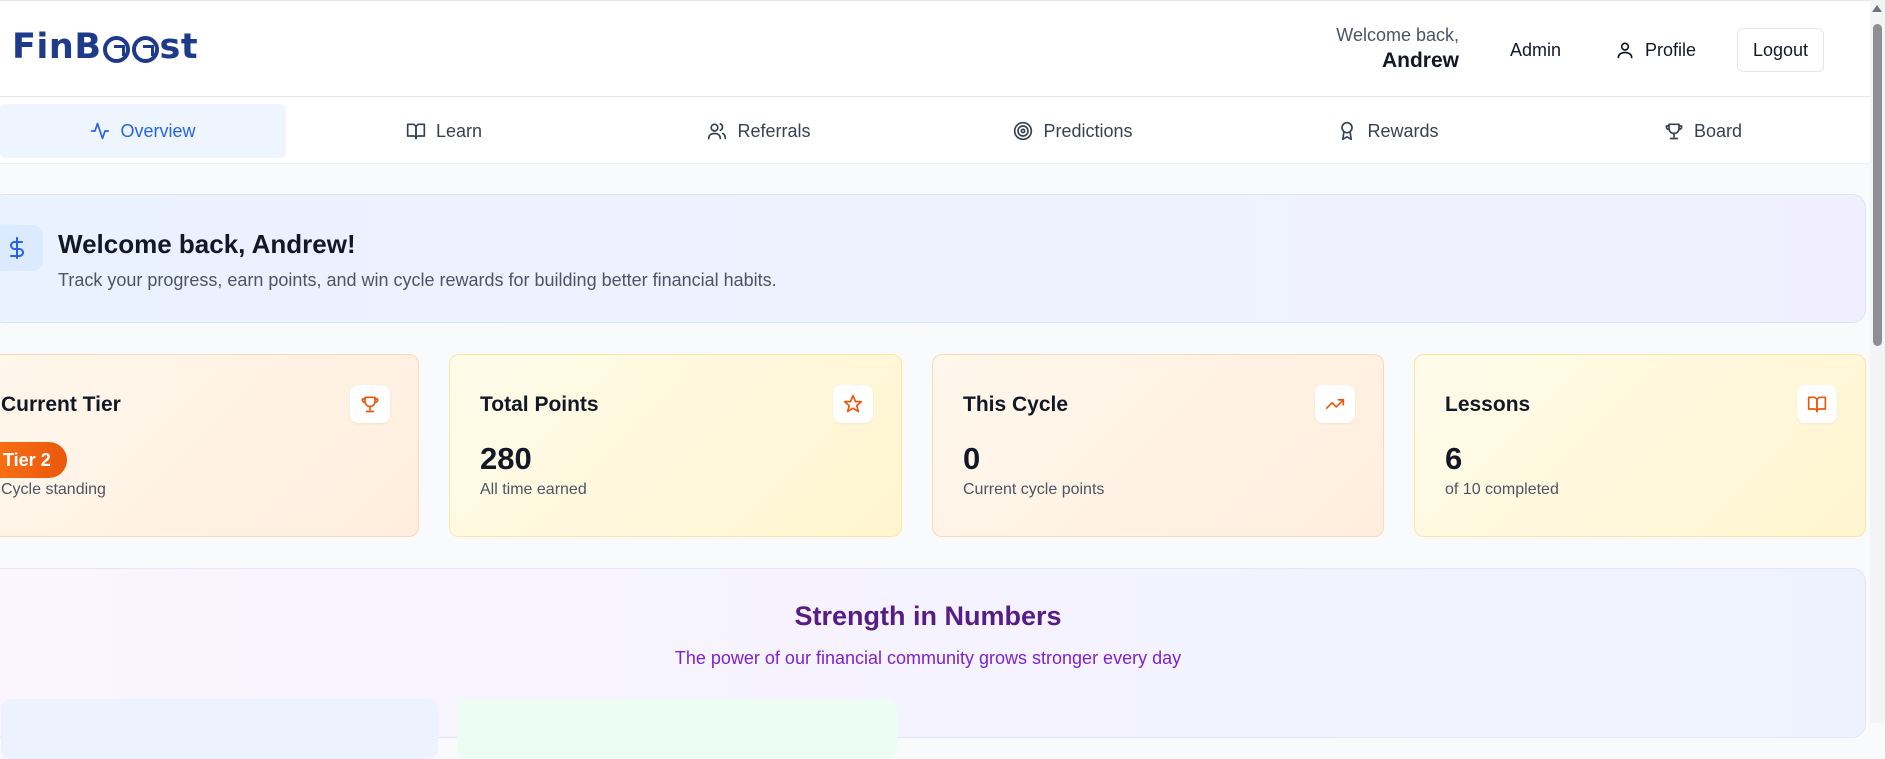 The height and width of the screenshot is (759, 1885). Describe the element at coordinates (506, 458) in the screenshot. I see `card-value: 280` at that location.